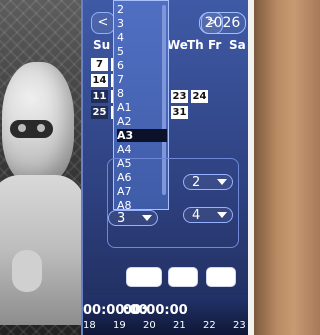 The image size is (320, 335). What do you see at coordinates (99, 64) in the screenshot?
I see `calendar-day-7: 7` at bounding box center [99, 64].